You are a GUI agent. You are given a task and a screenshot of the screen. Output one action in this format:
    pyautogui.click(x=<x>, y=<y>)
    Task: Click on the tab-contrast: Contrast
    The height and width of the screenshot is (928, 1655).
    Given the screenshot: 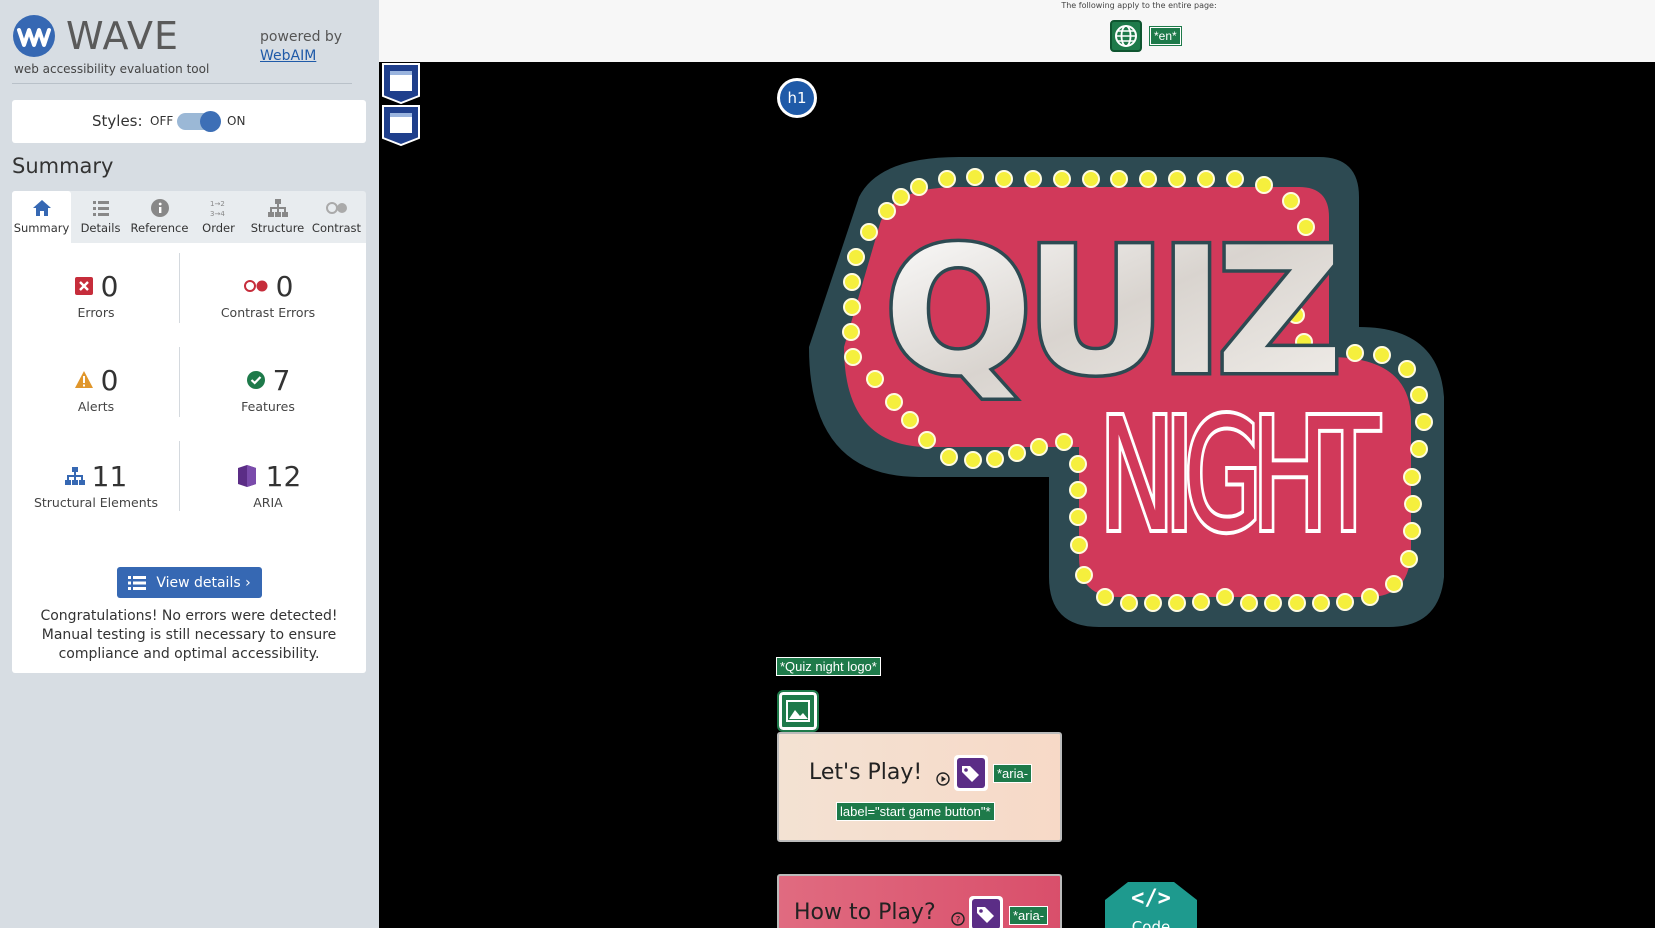 What is the action you would take?
    pyautogui.click(x=336, y=217)
    